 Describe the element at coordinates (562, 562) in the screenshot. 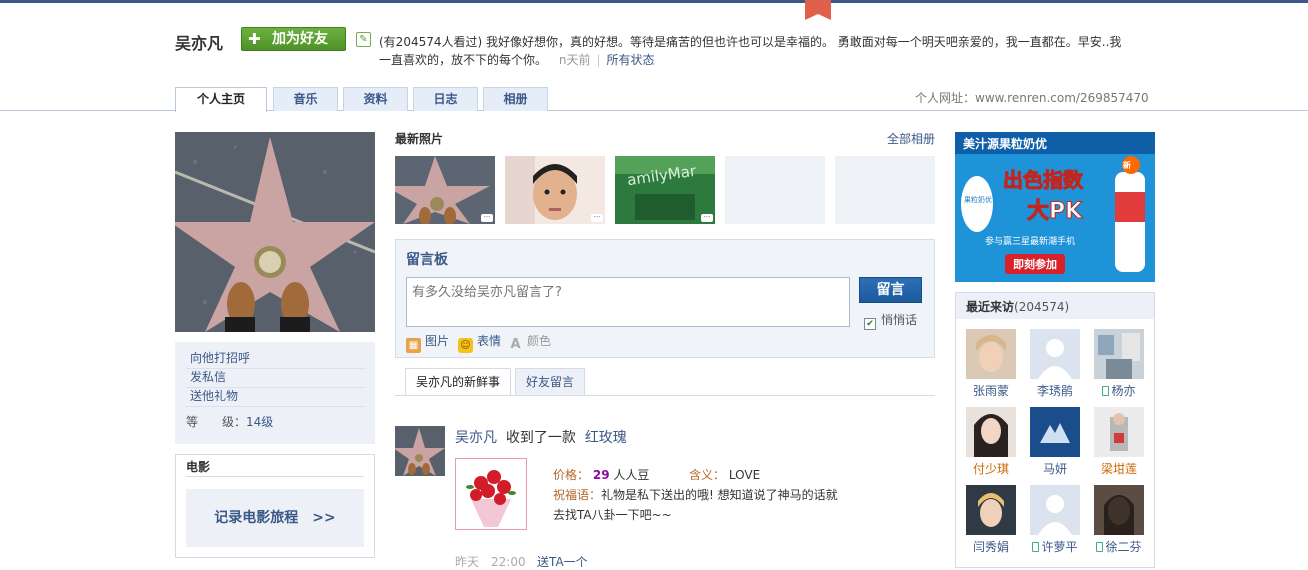

I see `send-gift-back-link: 送TA一个` at that location.